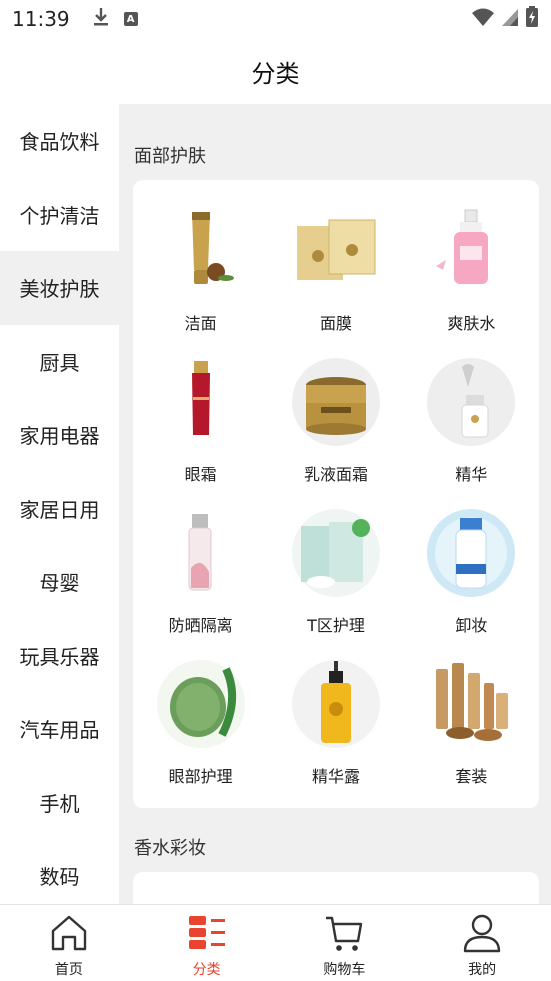 The height and width of the screenshot is (981, 551). I want to click on subcategory-label: 洁面, so click(200, 323).